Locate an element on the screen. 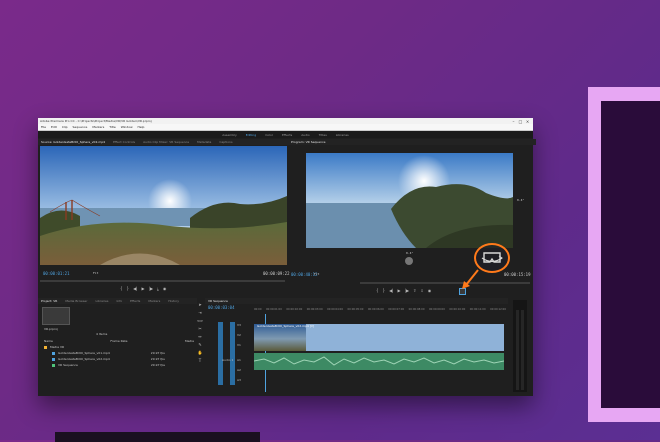  tab-source: Source: GoldenGateBr00_Sphere_v02.mp4 is located at coordinates (73, 142).